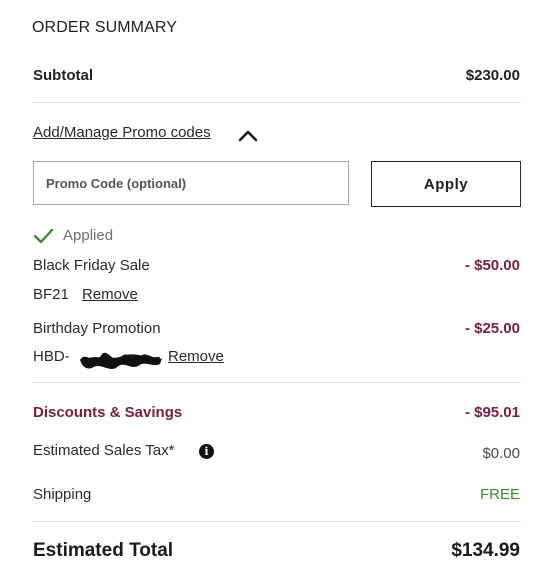 This screenshot has width=545, height=581. I want to click on chevron-up-icon, so click(248, 135).